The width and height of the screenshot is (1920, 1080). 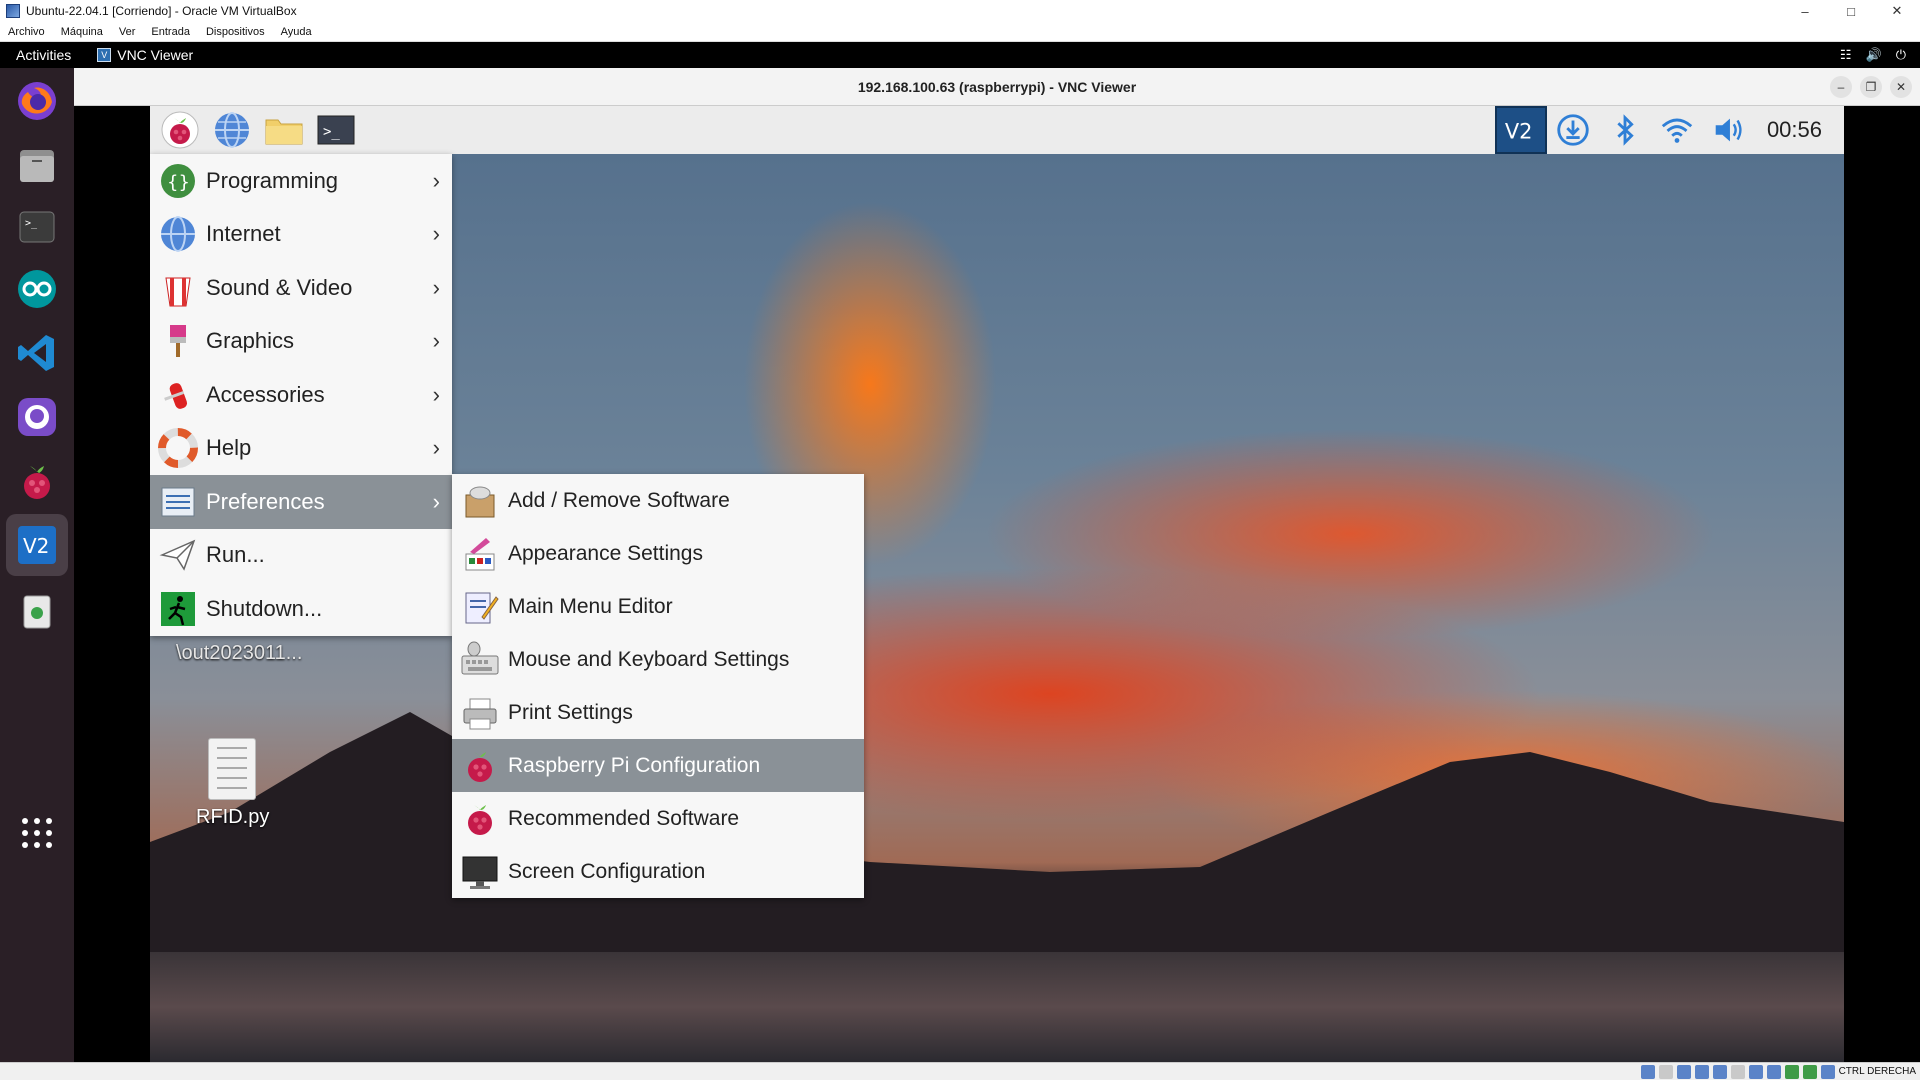 What do you see at coordinates (178, 288) in the screenshot?
I see `popcorn-icon` at bounding box center [178, 288].